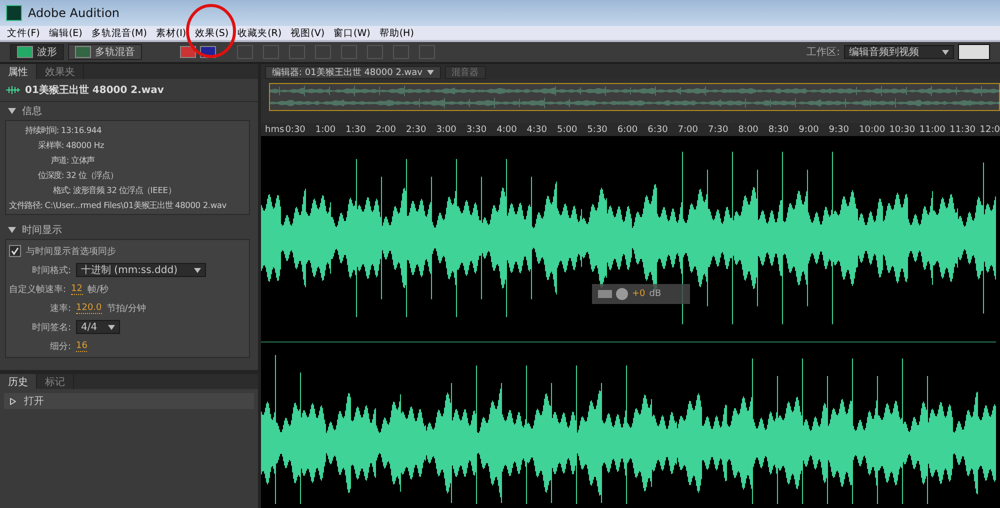  Describe the element at coordinates (59, 346) in the screenshot. I see `subdivision-label: 细分:` at that location.